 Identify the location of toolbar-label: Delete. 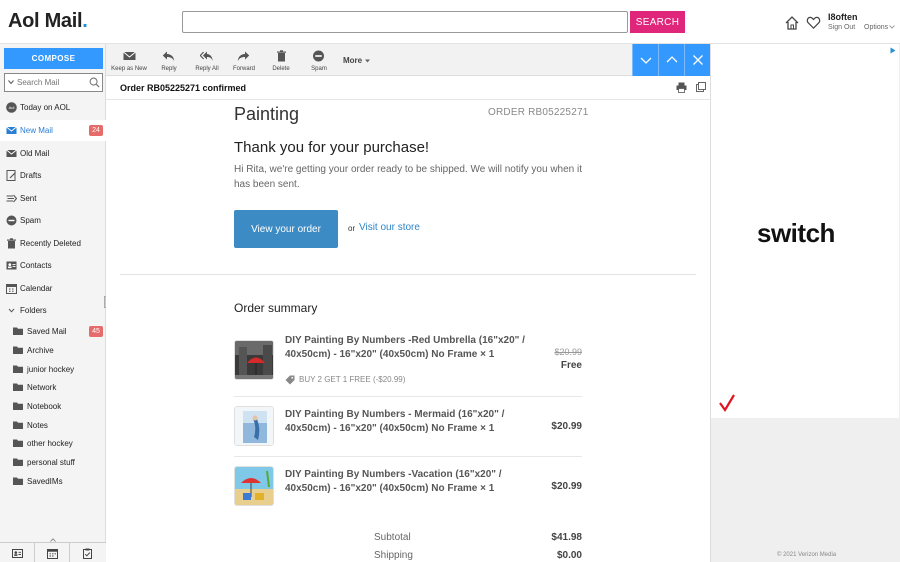
(281, 69).